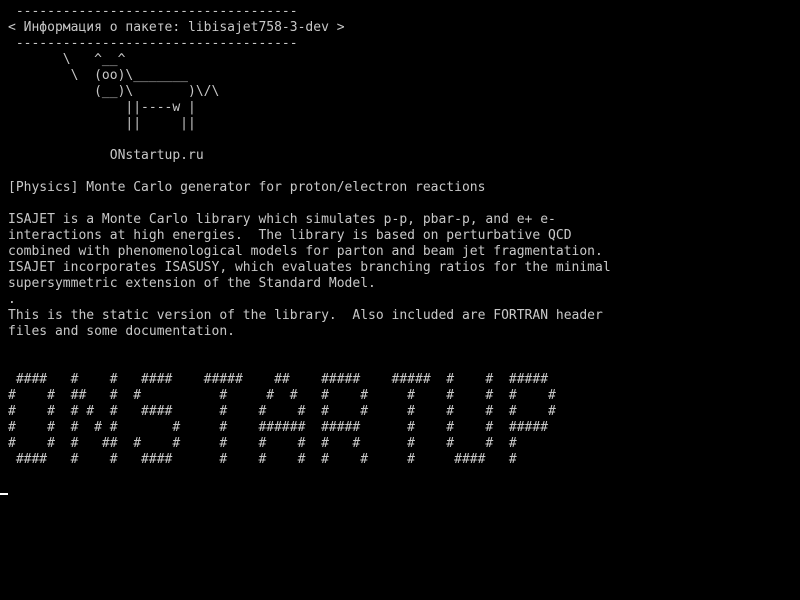 The width and height of the screenshot is (800, 600). I want to click on ascii-banner-row-3: # # # # # #### # # # # # # # # # #, so click(282, 411).